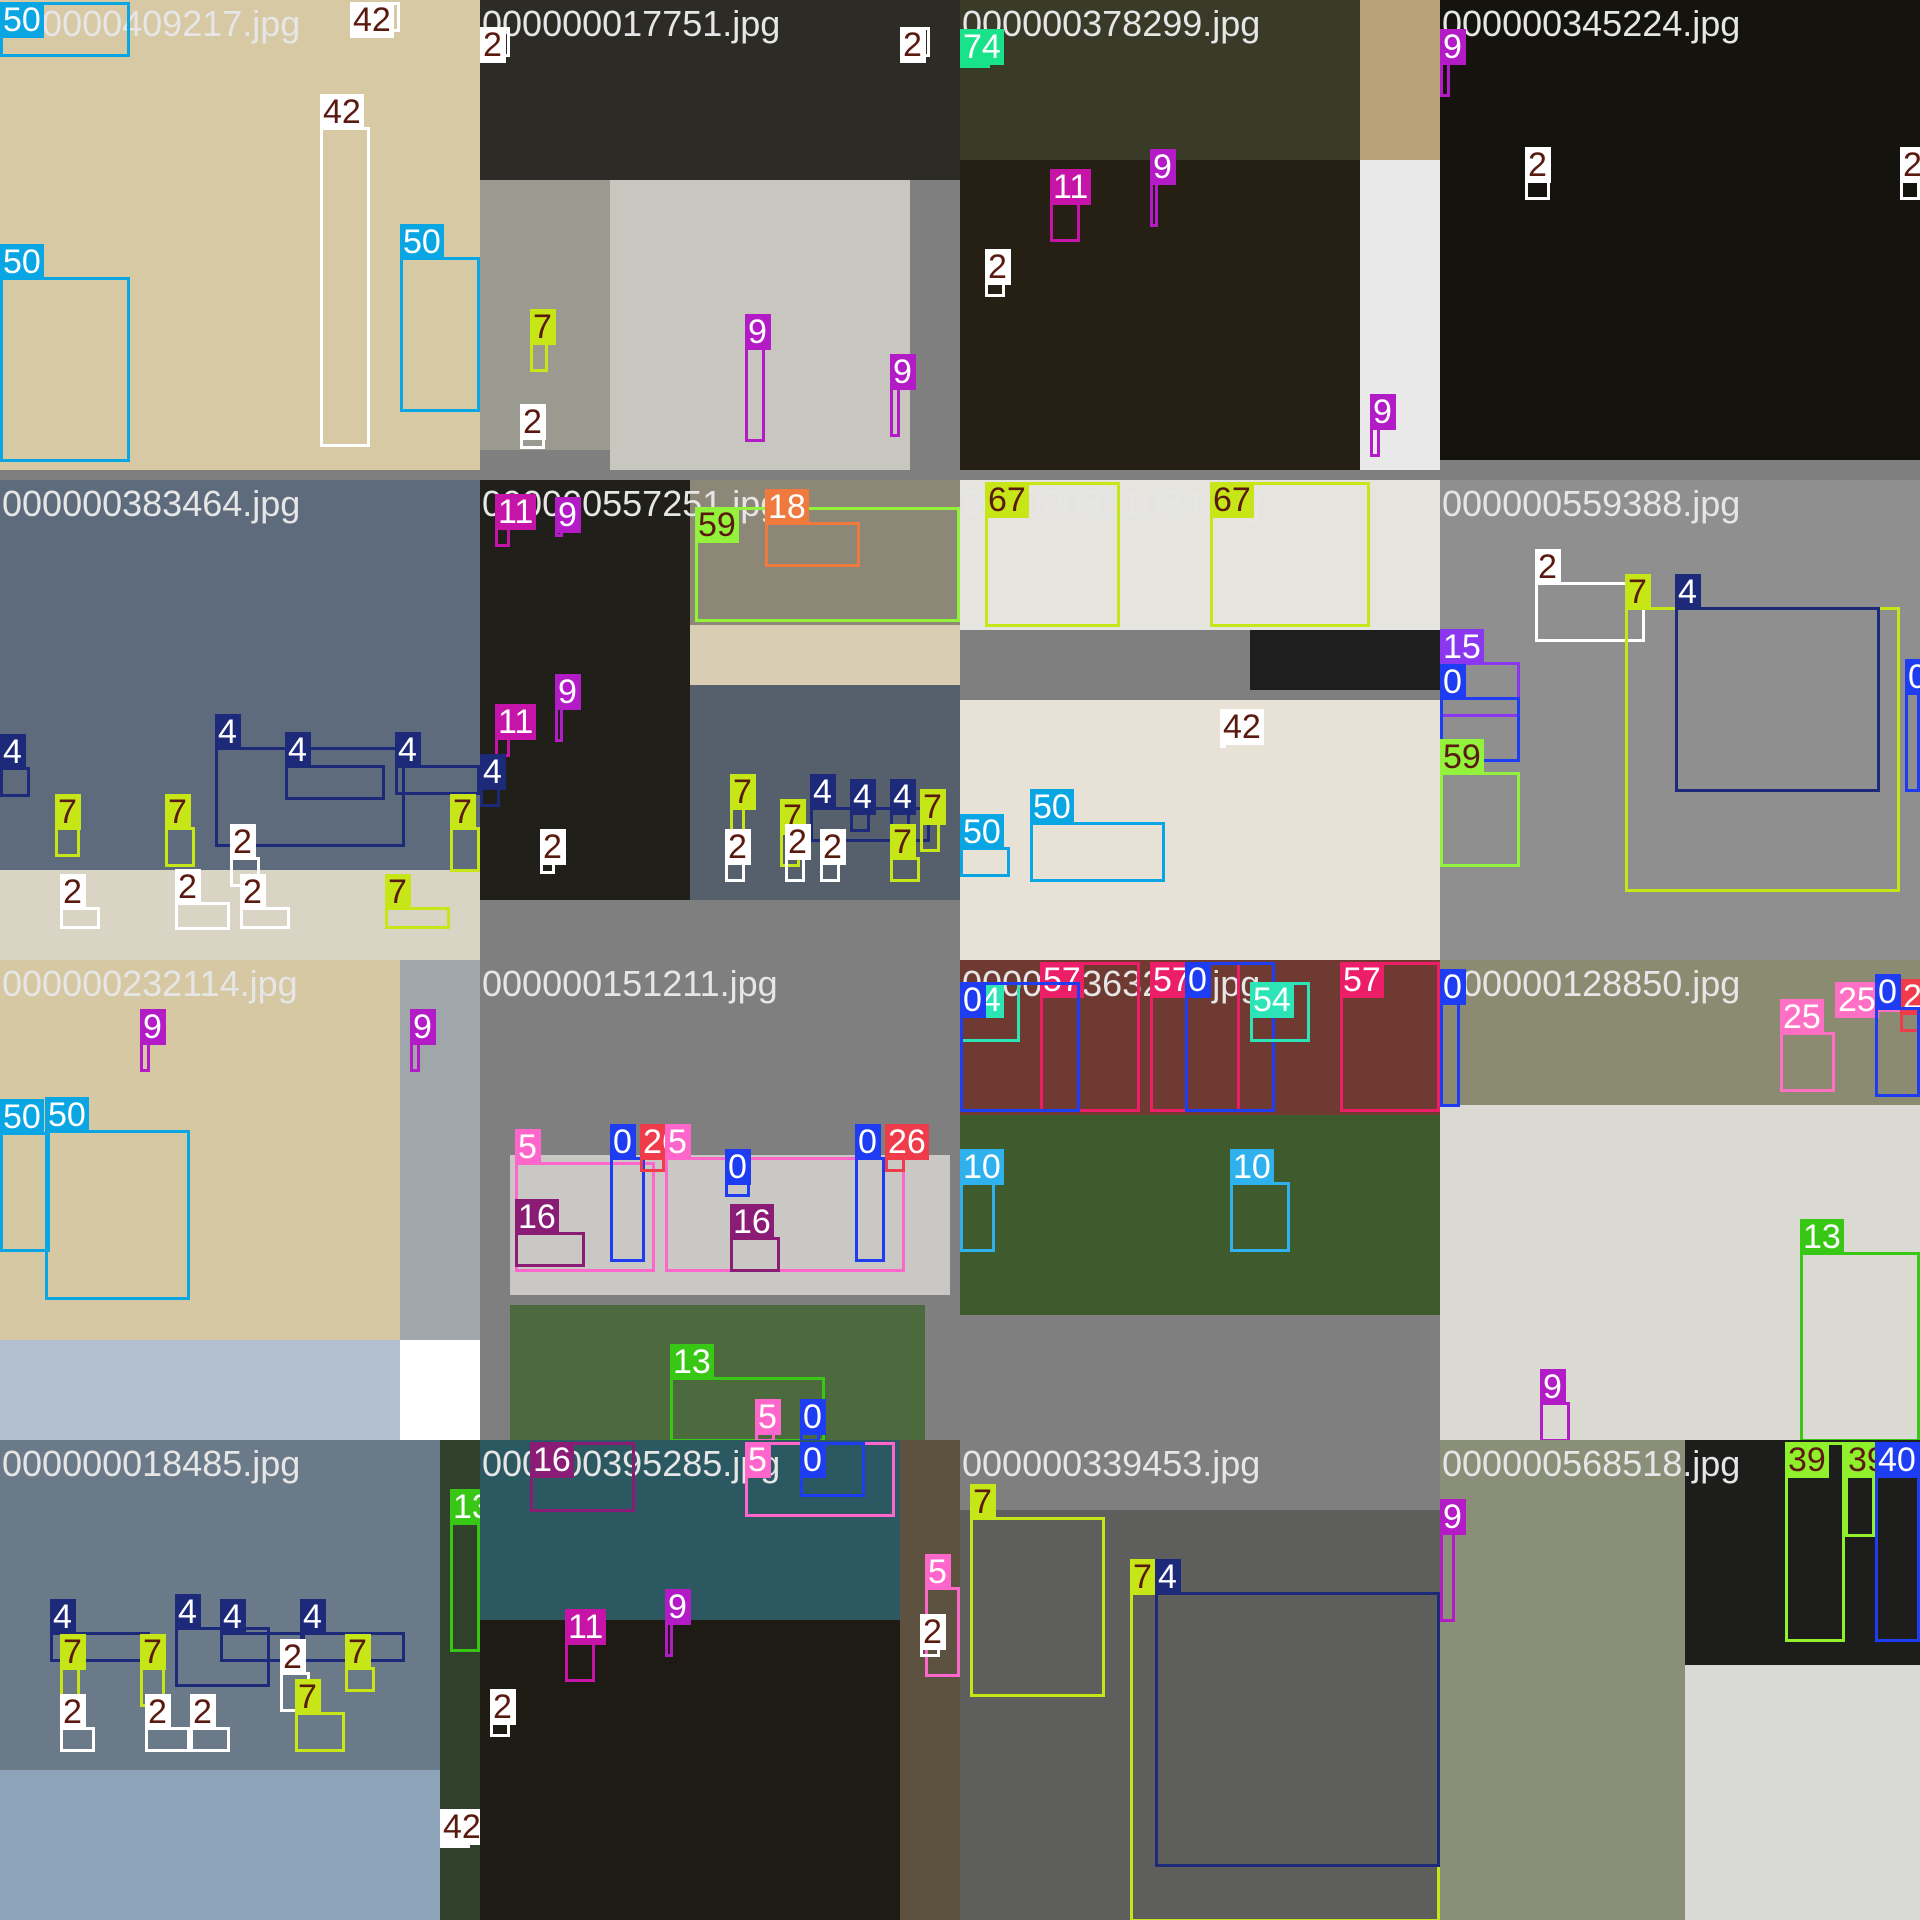 The width and height of the screenshot is (1920, 1920). I want to click on mosaic-tile: 000000559388.jpg 2 7 4 15 0 59 0, so click(1680, 720).